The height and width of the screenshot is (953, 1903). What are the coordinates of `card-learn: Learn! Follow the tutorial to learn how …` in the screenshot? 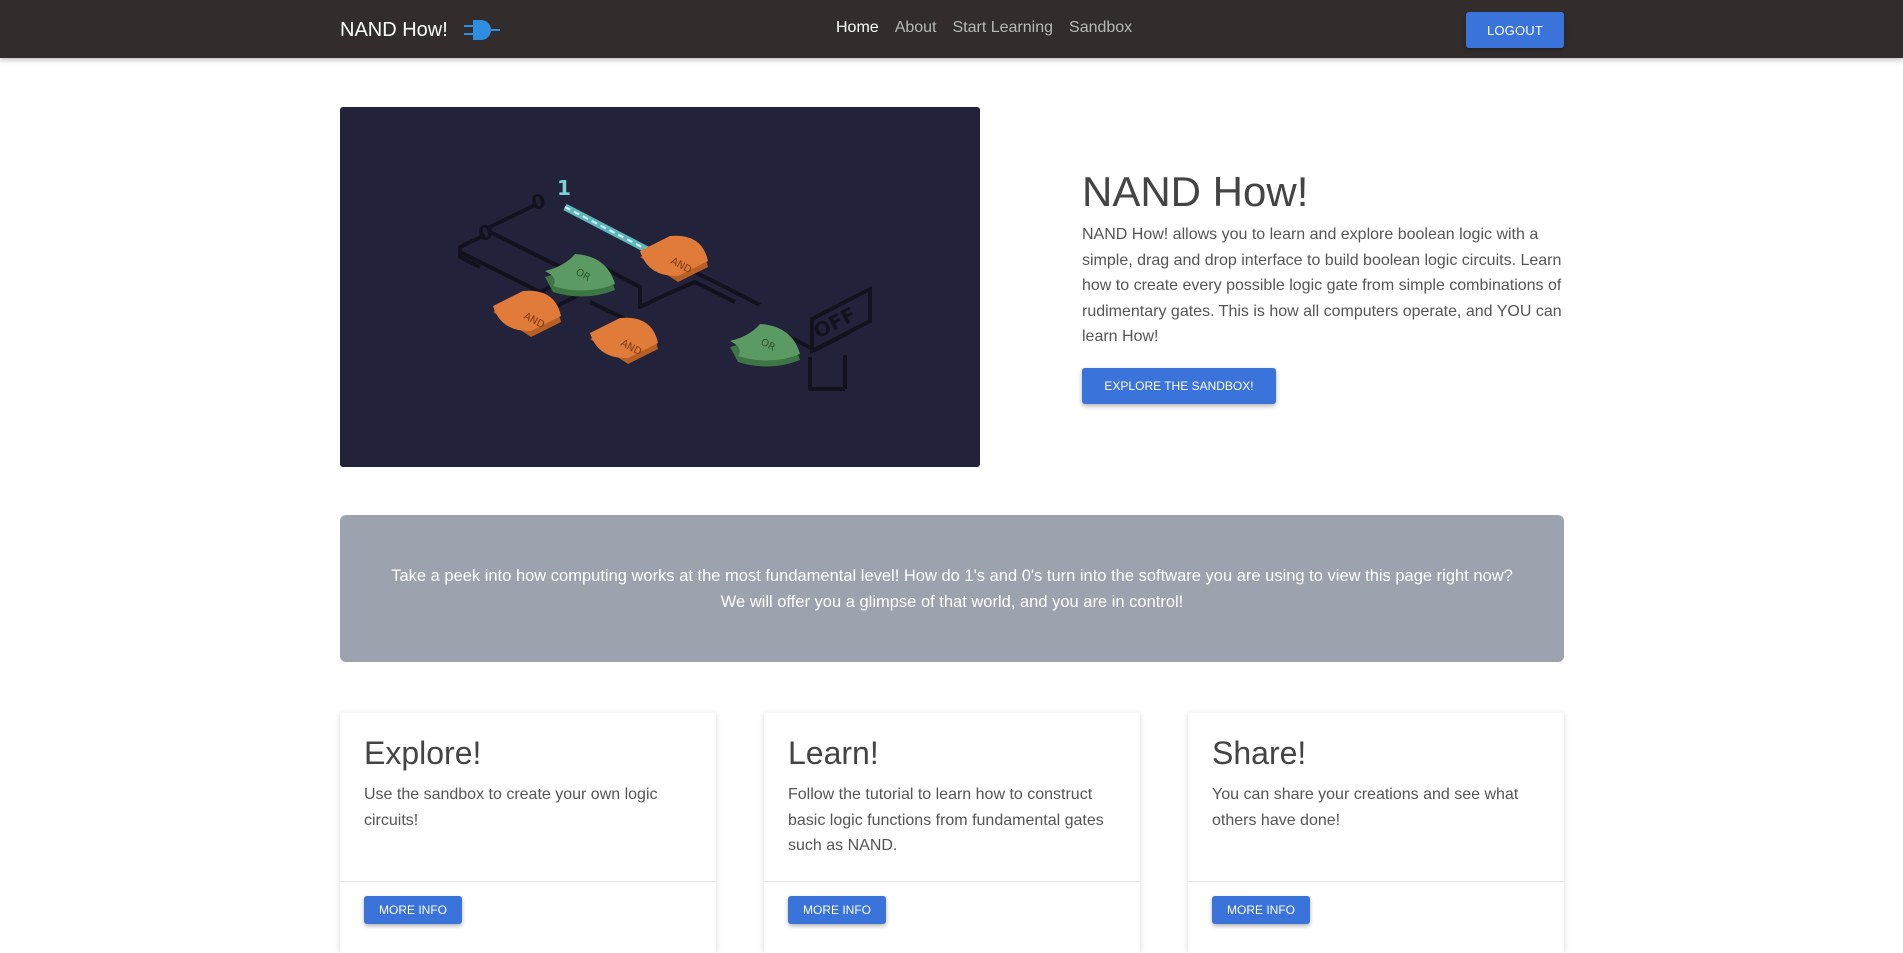 It's located at (952, 833).